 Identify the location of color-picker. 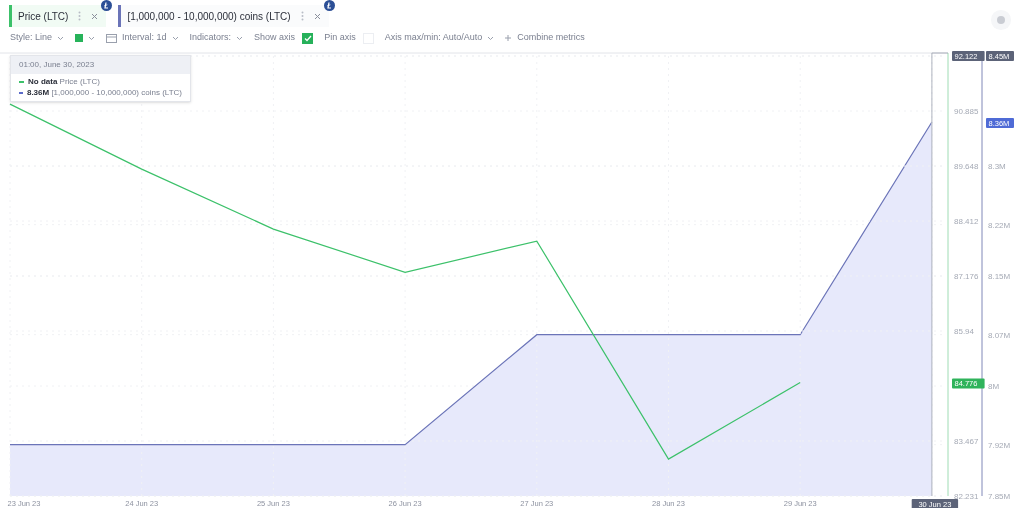
(85, 38).